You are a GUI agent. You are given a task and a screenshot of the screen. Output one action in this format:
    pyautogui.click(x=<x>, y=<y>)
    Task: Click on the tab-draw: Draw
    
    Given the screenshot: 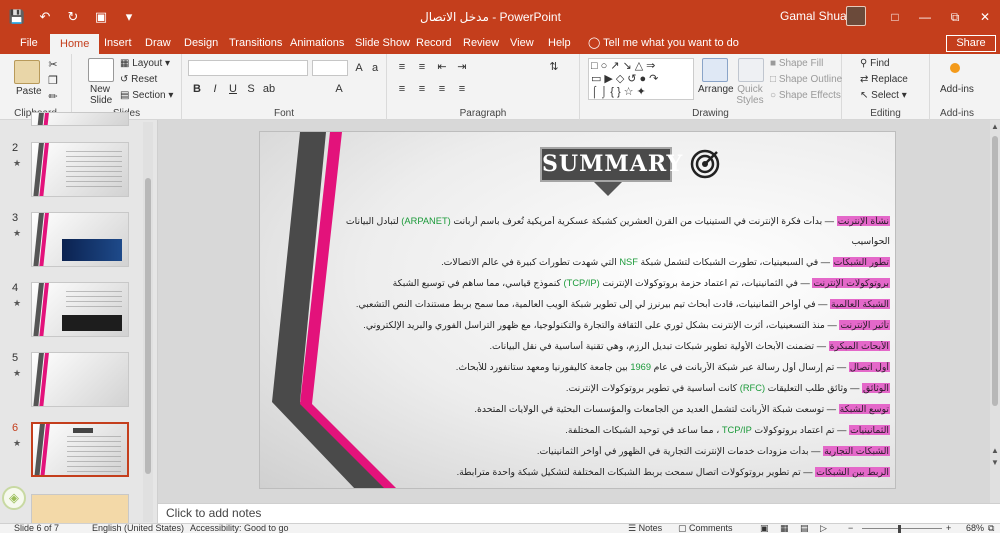 What is the action you would take?
    pyautogui.click(x=158, y=44)
    